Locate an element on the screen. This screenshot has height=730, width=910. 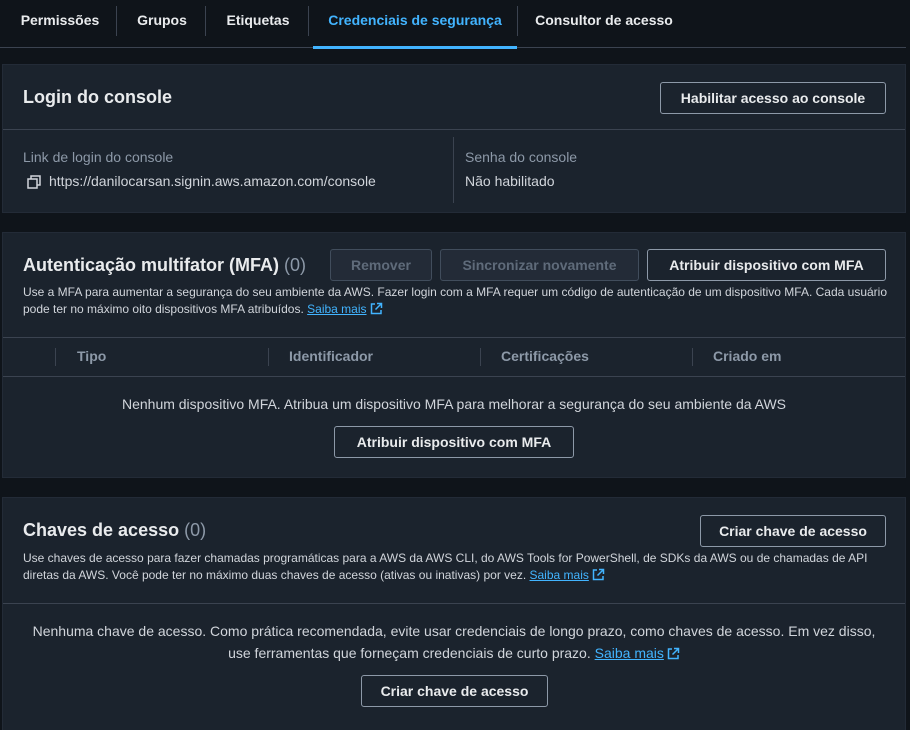
column-header-certifications: Certificações is located at coordinates (545, 356).